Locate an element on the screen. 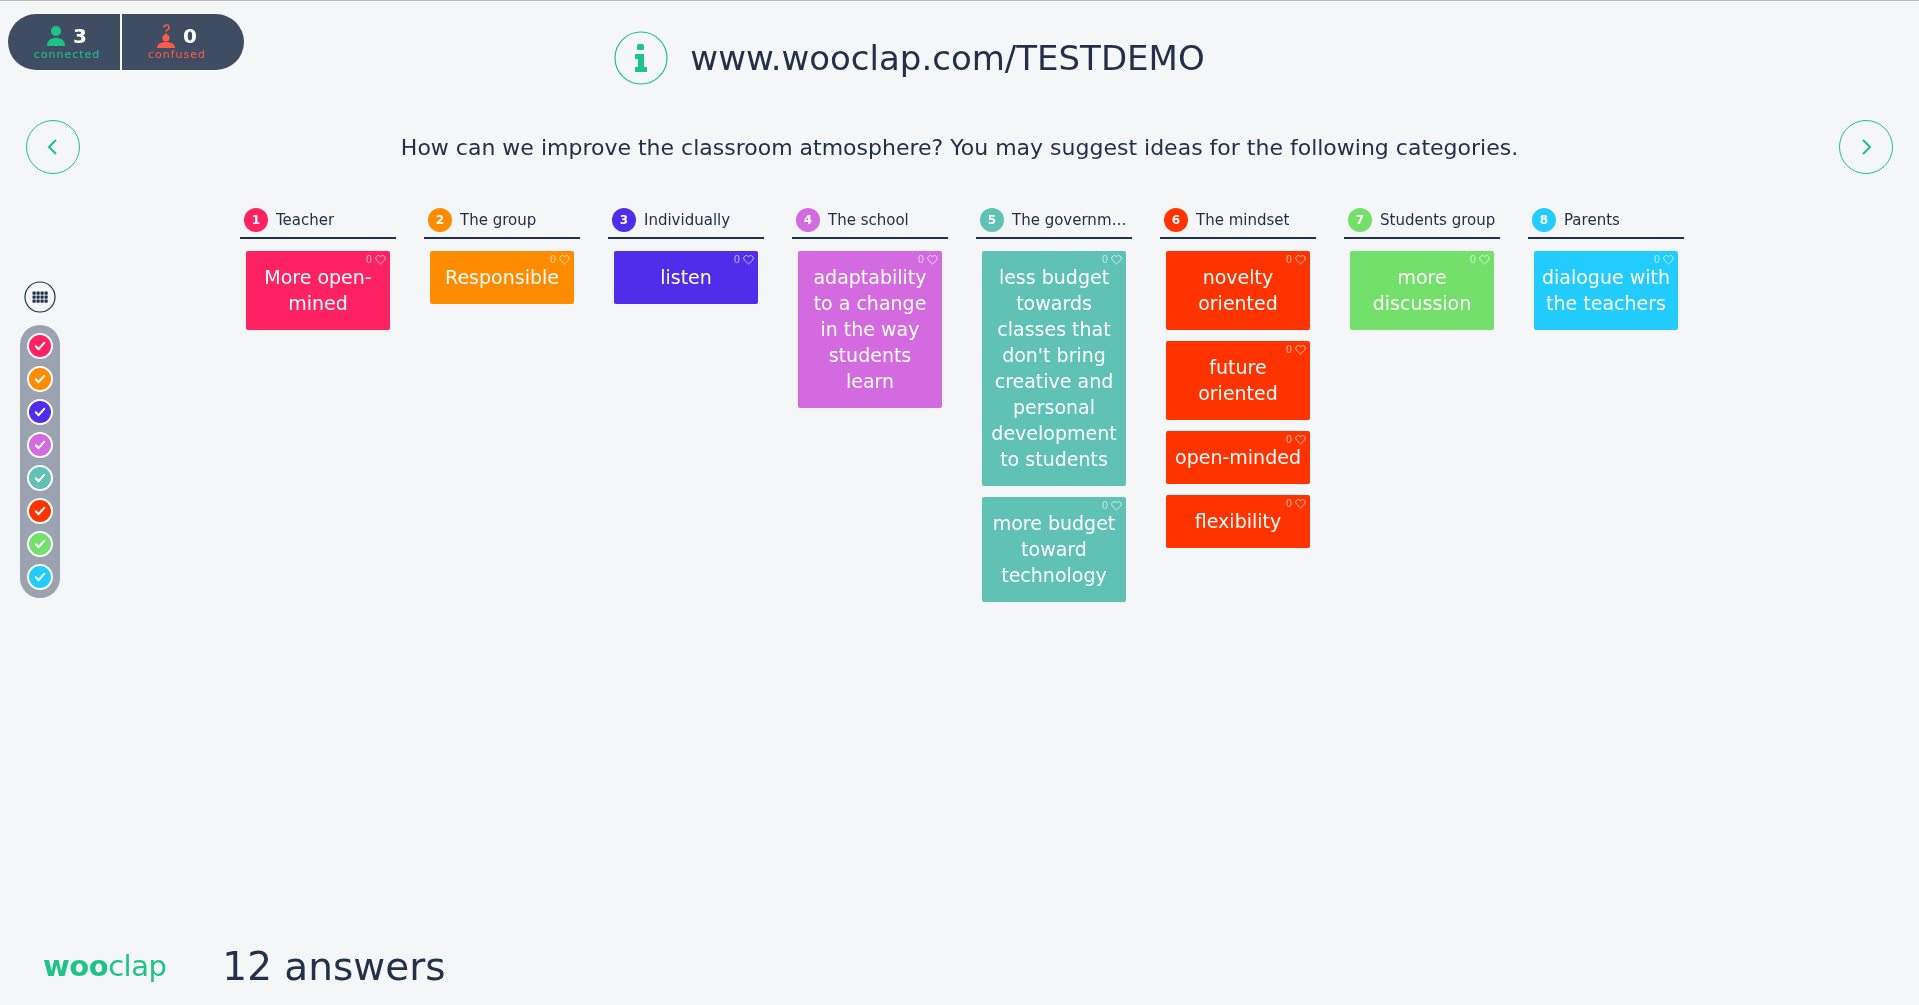  chevron-right-icon is located at coordinates (1866, 147).